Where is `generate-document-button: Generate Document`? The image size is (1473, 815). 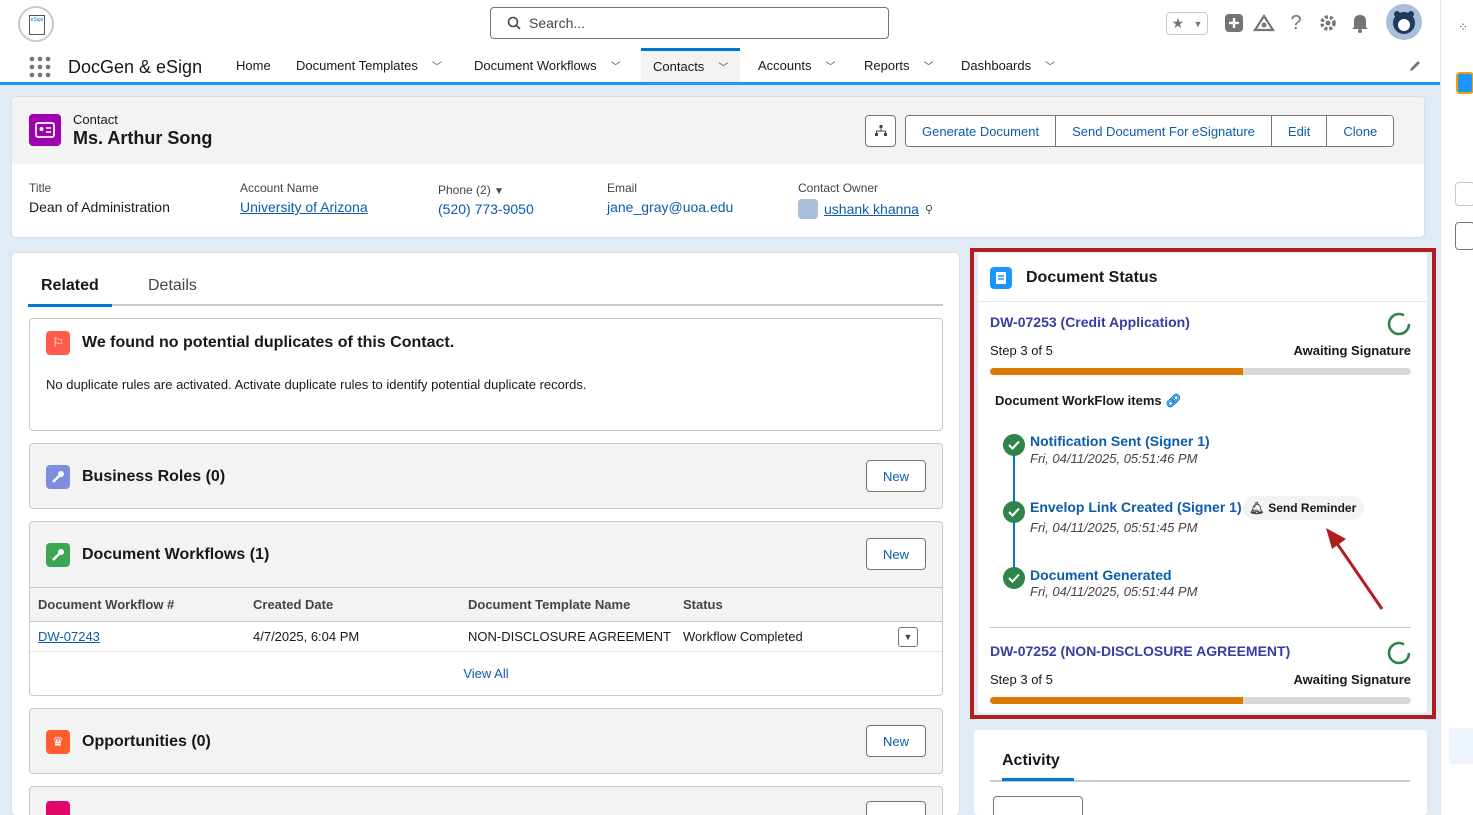 generate-document-button: Generate Document is located at coordinates (981, 131).